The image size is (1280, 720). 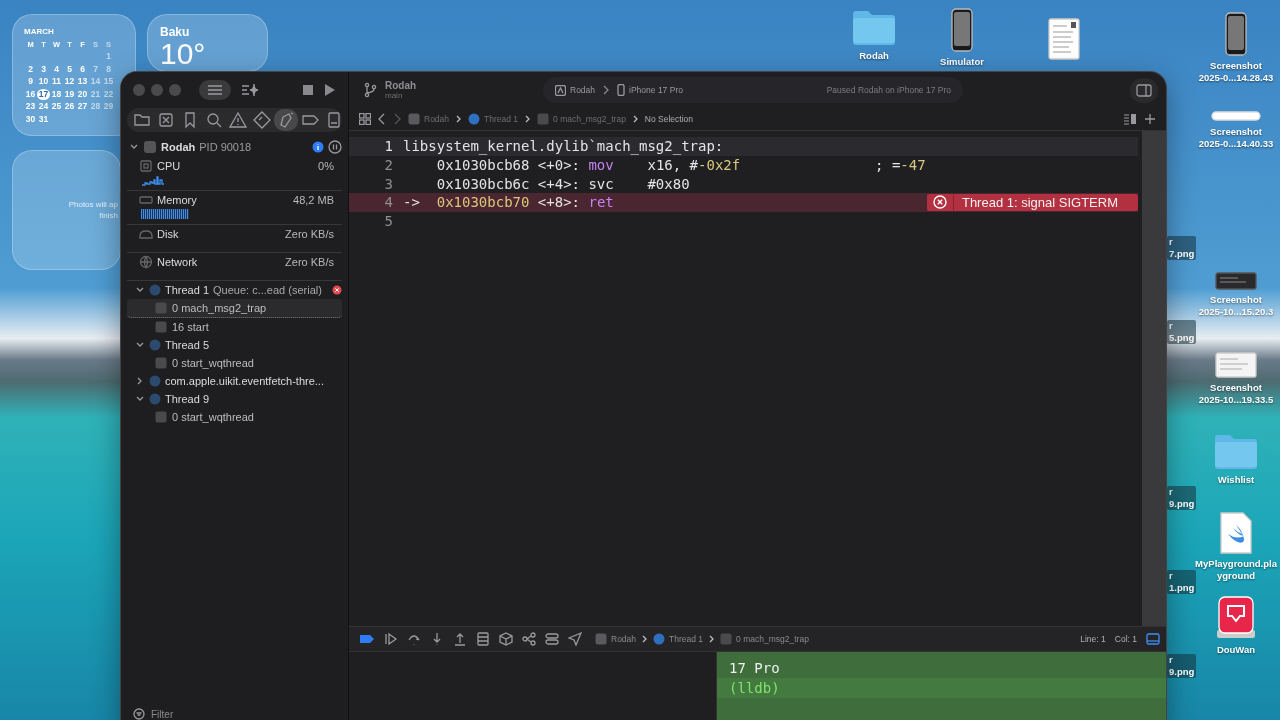 I want to click on scheme-name: Rodah, so click(x=460, y=85).